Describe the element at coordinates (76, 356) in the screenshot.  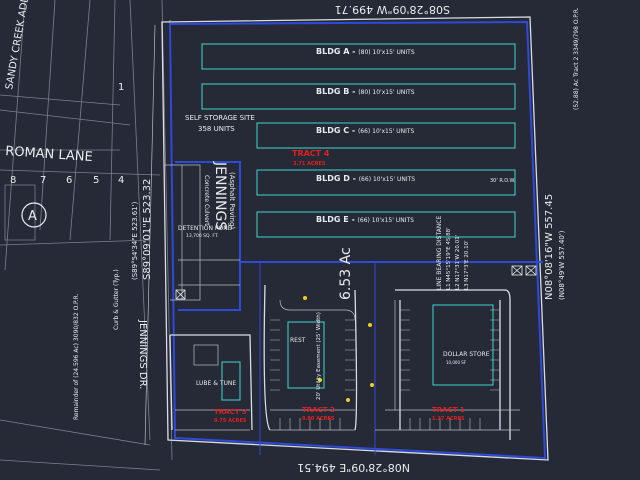
I see `remainder-label: Remainder of (24.596 Ac) 3090/832 O.P.R.` at that location.